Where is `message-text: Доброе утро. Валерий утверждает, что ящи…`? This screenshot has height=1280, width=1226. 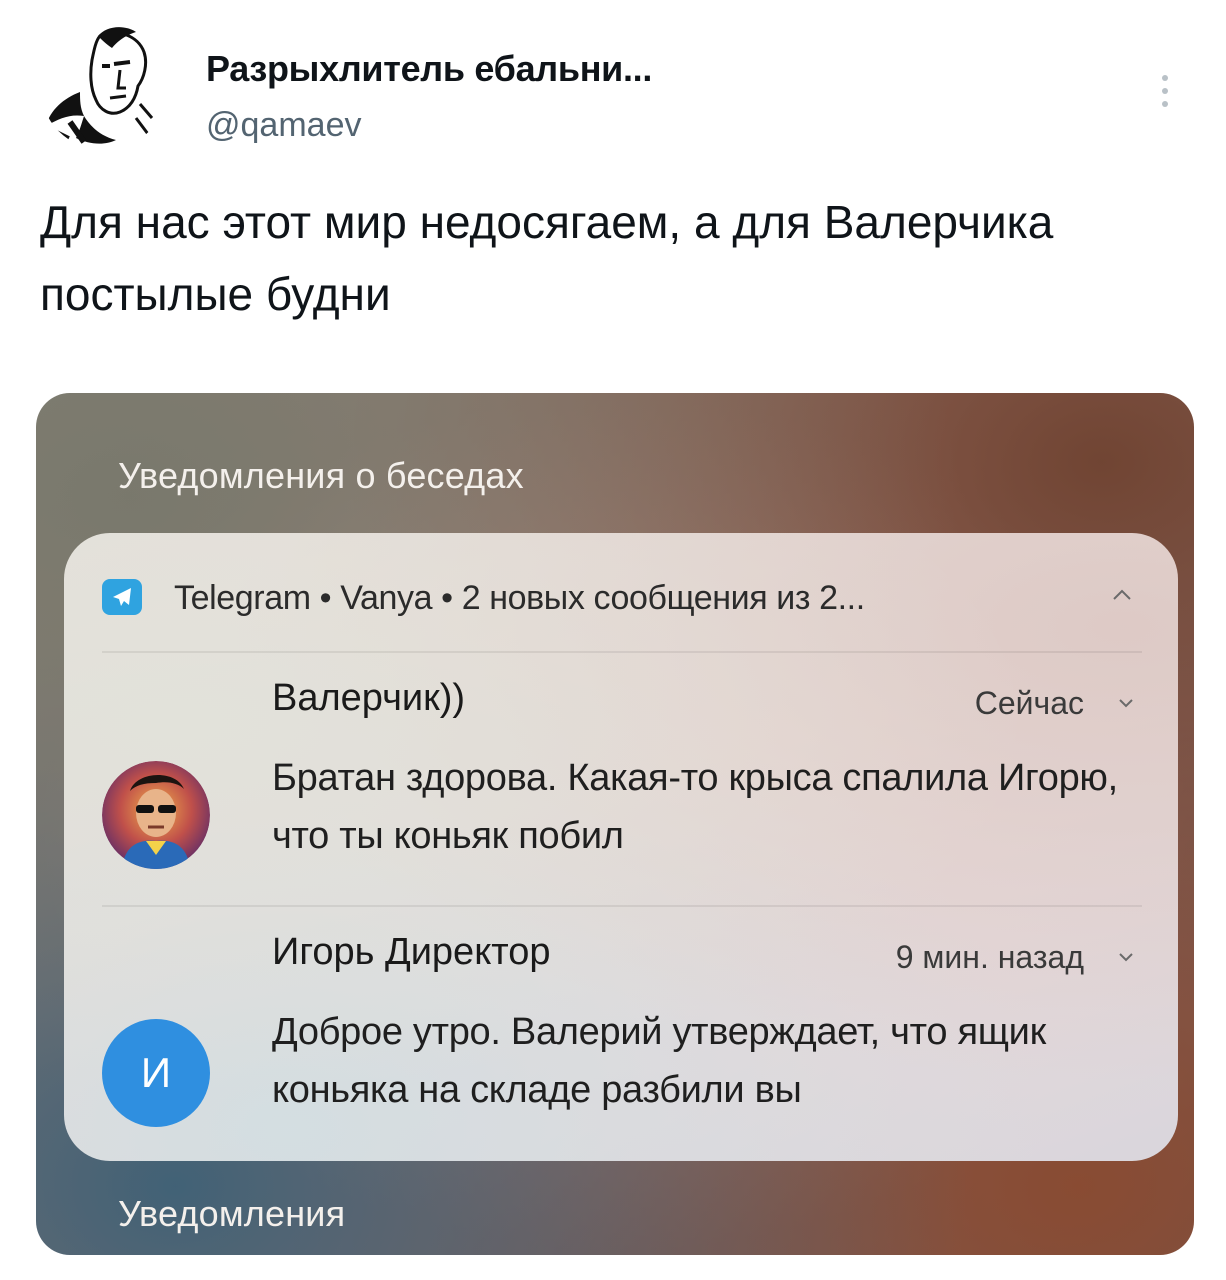 message-text: Доброе утро. Валерий утверждает, что ящи… is located at coordinates (659, 1061).